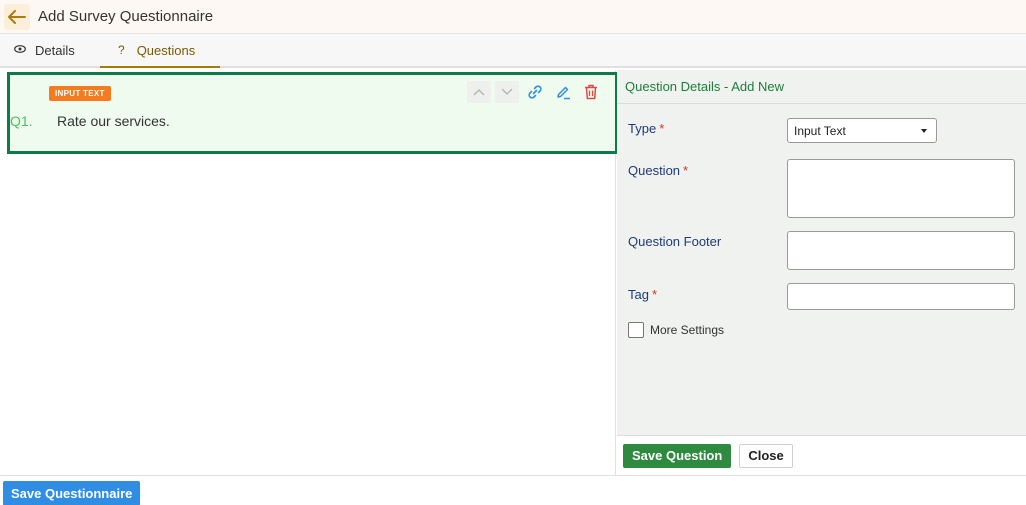 The height and width of the screenshot is (505, 1026). What do you see at coordinates (820, 130) in the screenshot?
I see `type-select-value: Input Text` at bounding box center [820, 130].